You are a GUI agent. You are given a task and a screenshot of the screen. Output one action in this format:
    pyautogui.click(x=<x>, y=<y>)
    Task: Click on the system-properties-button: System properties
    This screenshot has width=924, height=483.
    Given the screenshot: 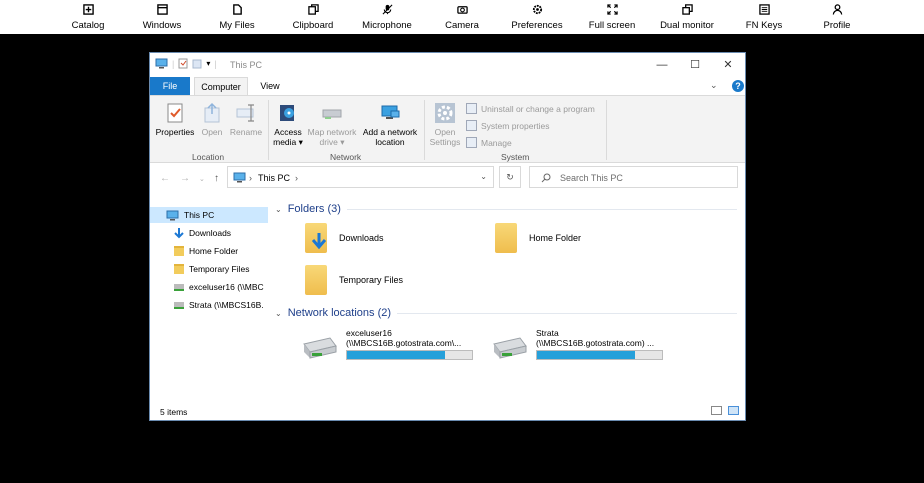 What is the action you would take?
    pyautogui.click(x=508, y=125)
    